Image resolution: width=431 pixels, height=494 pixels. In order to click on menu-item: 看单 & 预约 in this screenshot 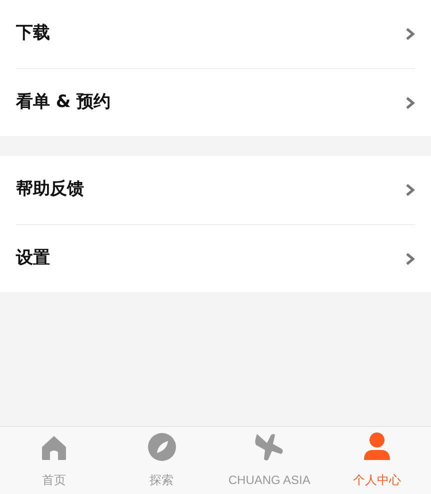, I will do `click(215, 102)`.